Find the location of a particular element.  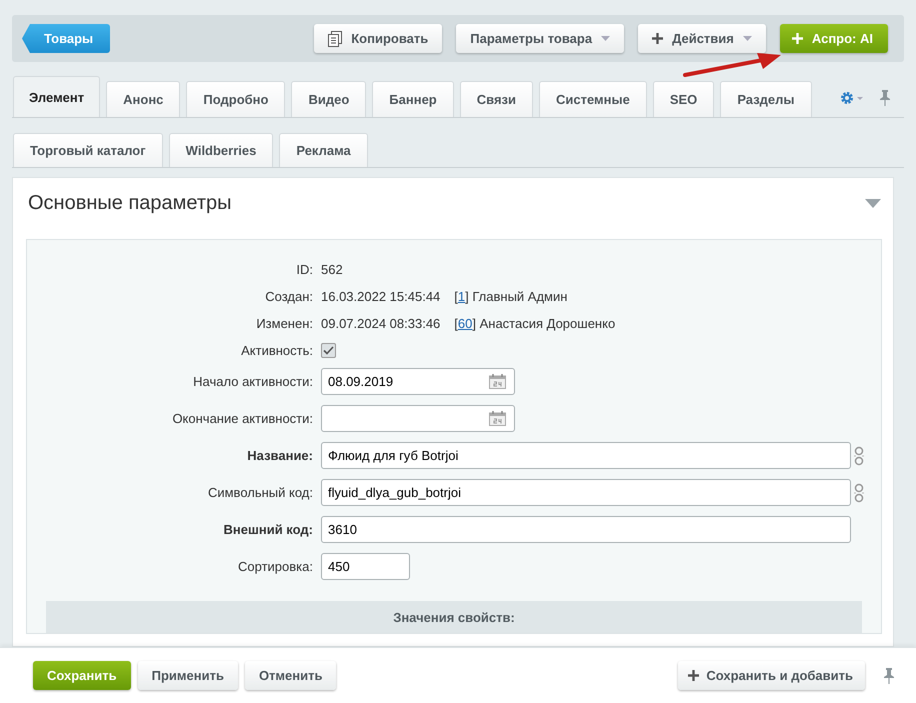

copy-icon is located at coordinates (335, 38).